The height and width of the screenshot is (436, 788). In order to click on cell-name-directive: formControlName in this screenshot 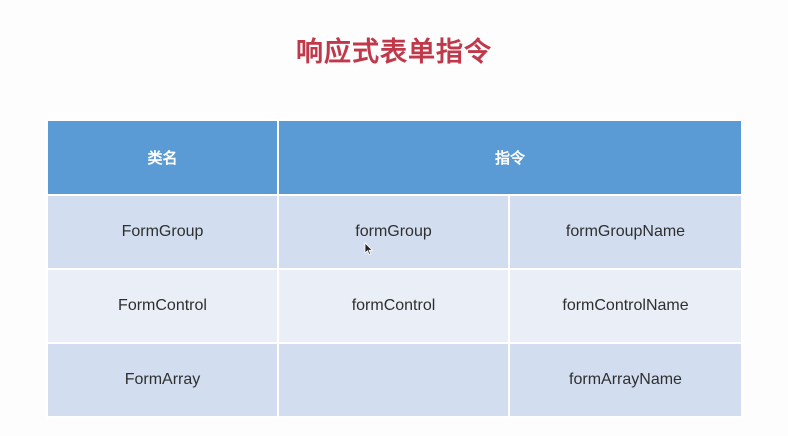, I will do `click(625, 306)`.